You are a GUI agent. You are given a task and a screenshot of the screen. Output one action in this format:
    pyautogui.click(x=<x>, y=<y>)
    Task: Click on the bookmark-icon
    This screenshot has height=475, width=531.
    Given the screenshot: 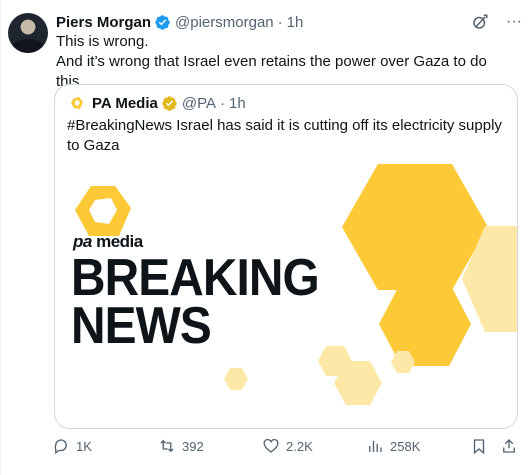 What is the action you would take?
    pyautogui.click(x=479, y=447)
    